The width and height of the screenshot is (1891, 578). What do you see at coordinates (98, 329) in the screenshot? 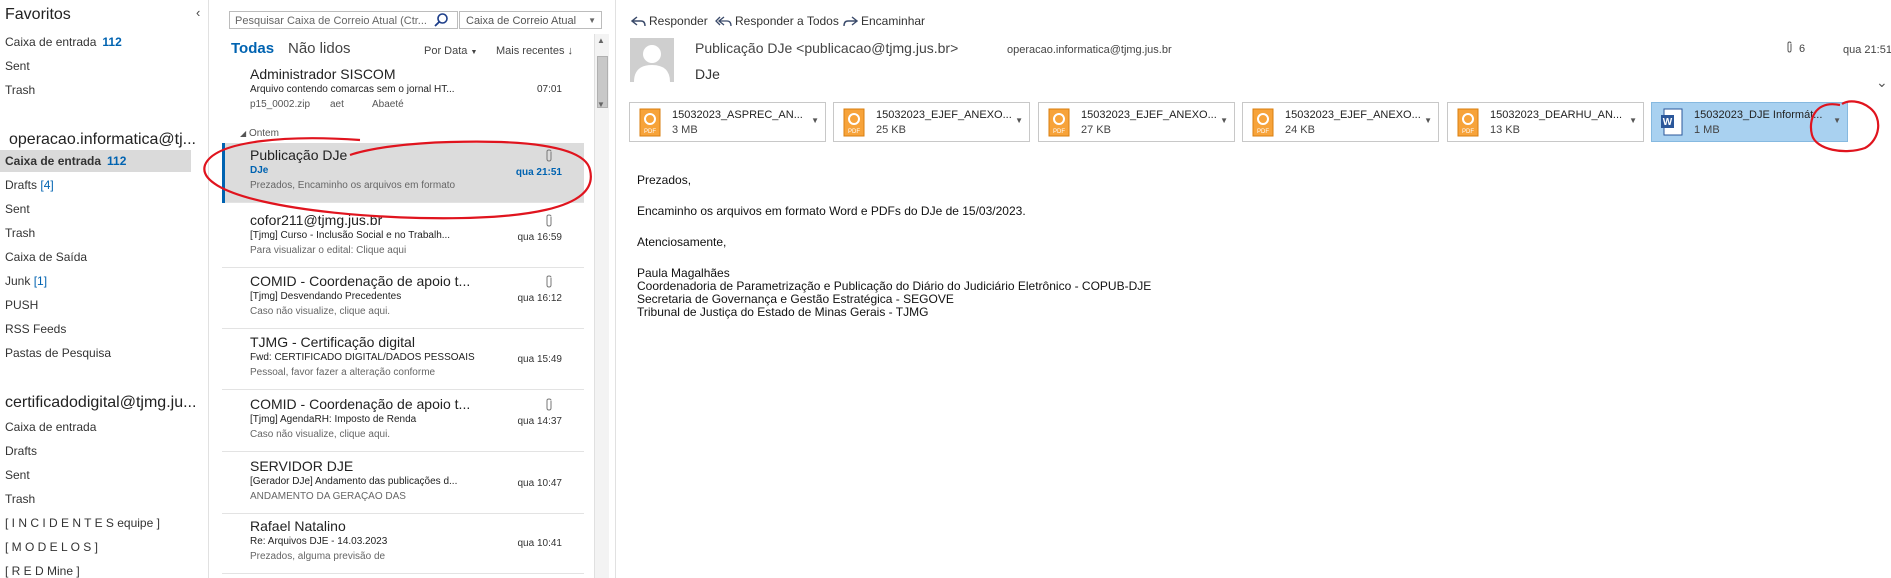
I see `acc1-rss: RSS Feeds` at bounding box center [98, 329].